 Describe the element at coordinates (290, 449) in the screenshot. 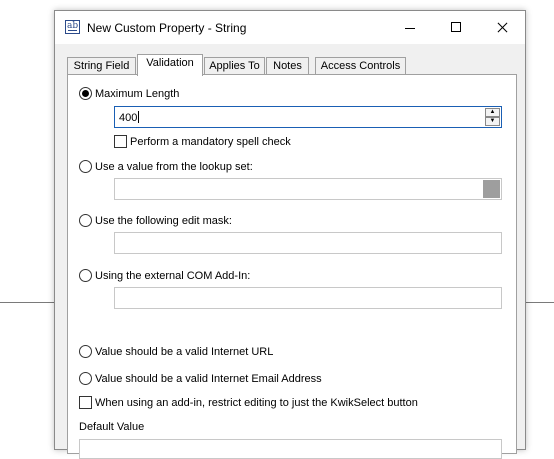

I see `default-value-input` at that location.